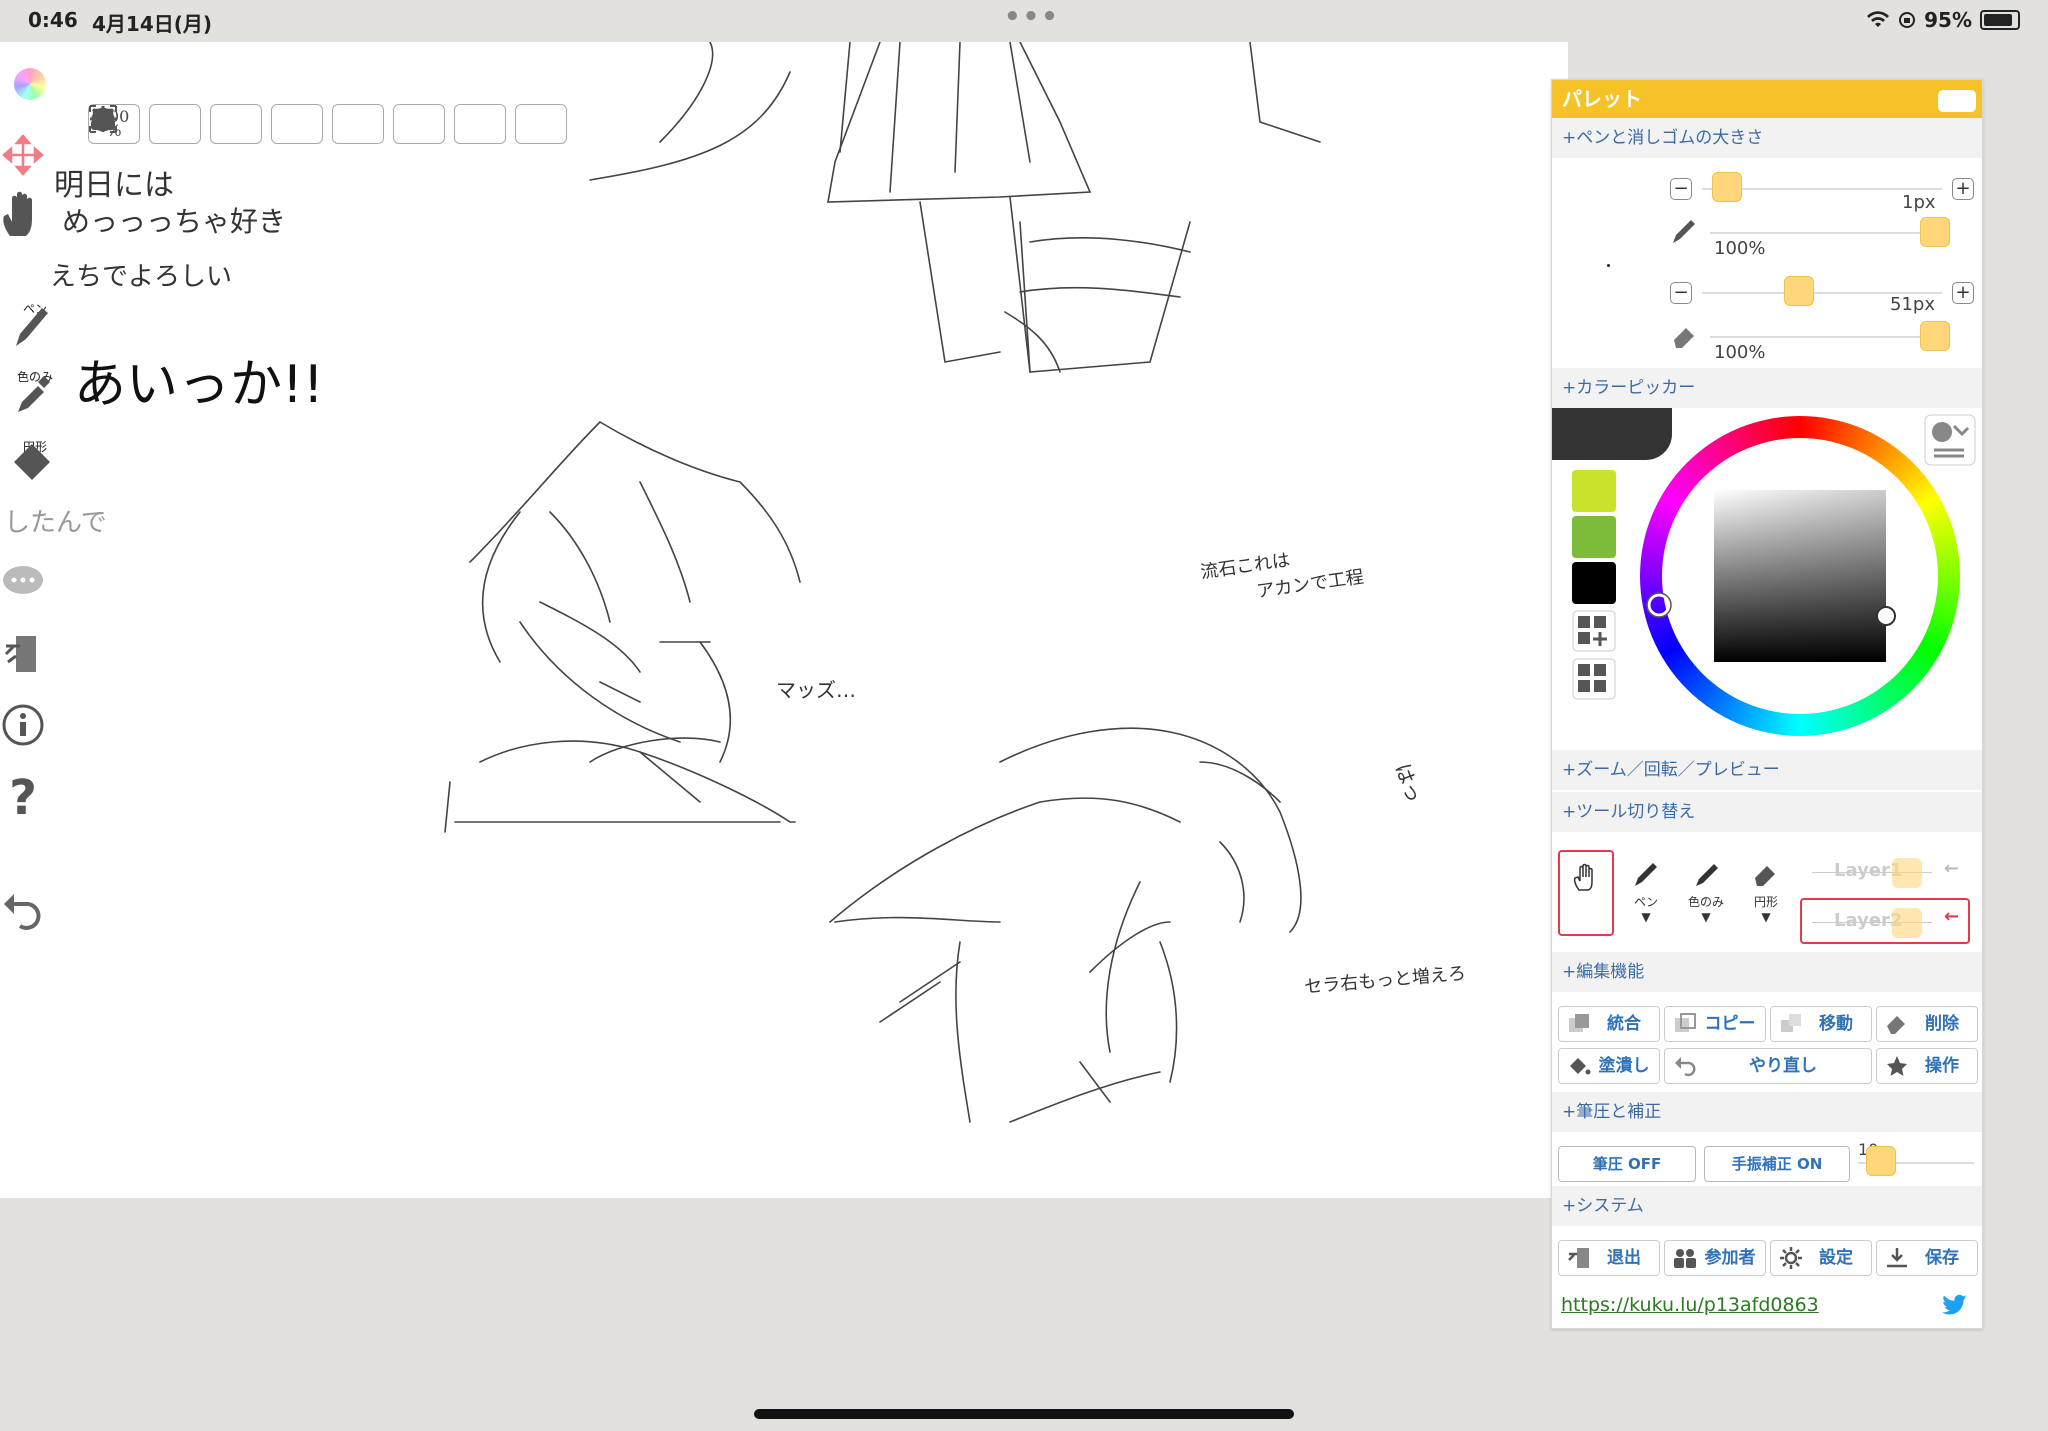 The width and height of the screenshot is (2048, 1431). What do you see at coordinates (23, 582) in the screenshot?
I see `chat-icon` at bounding box center [23, 582].